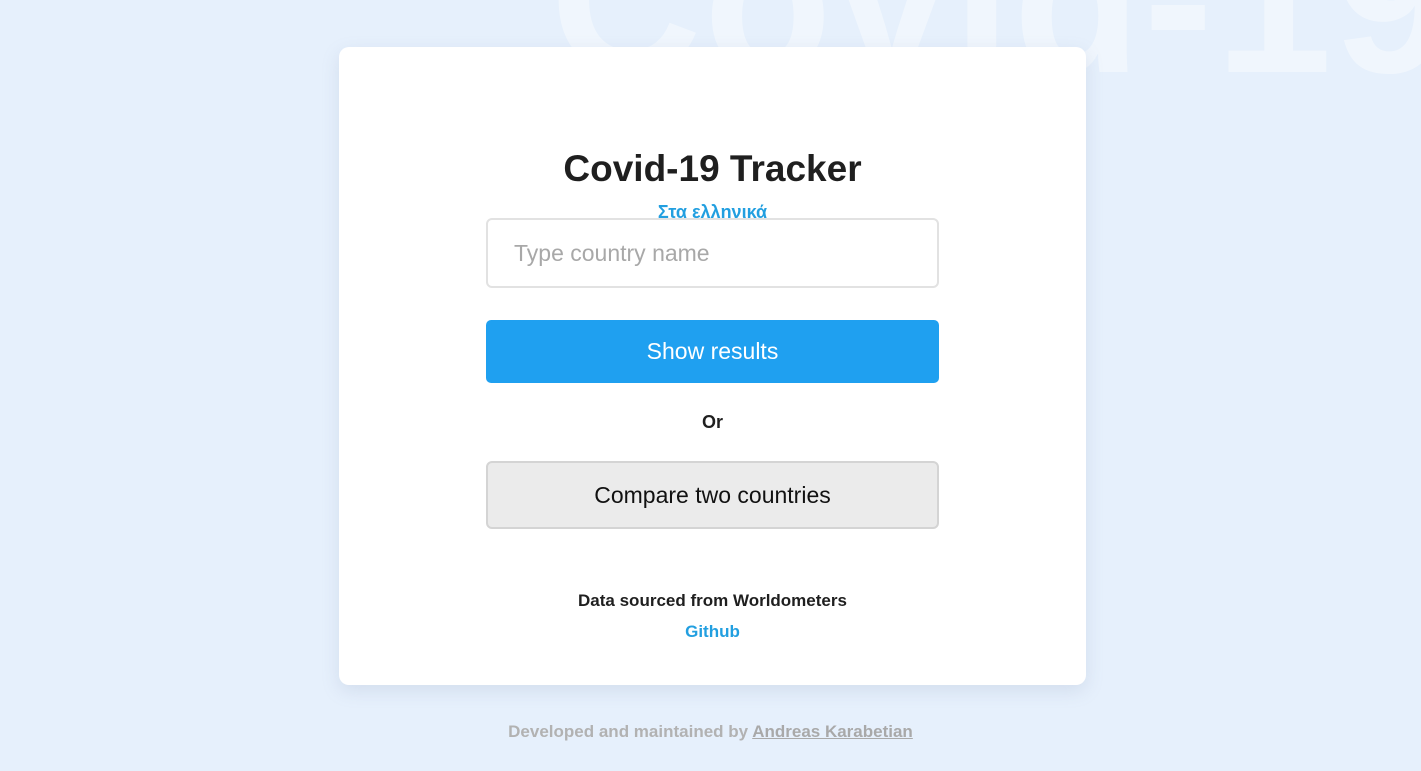 Image resolution: width=1421 pixels, height=771 pixels. What do you see at coordinates (832, 731) in the screenshot?
I see `author-link: Andreas Karabetian` at bounding box center [832, 731].